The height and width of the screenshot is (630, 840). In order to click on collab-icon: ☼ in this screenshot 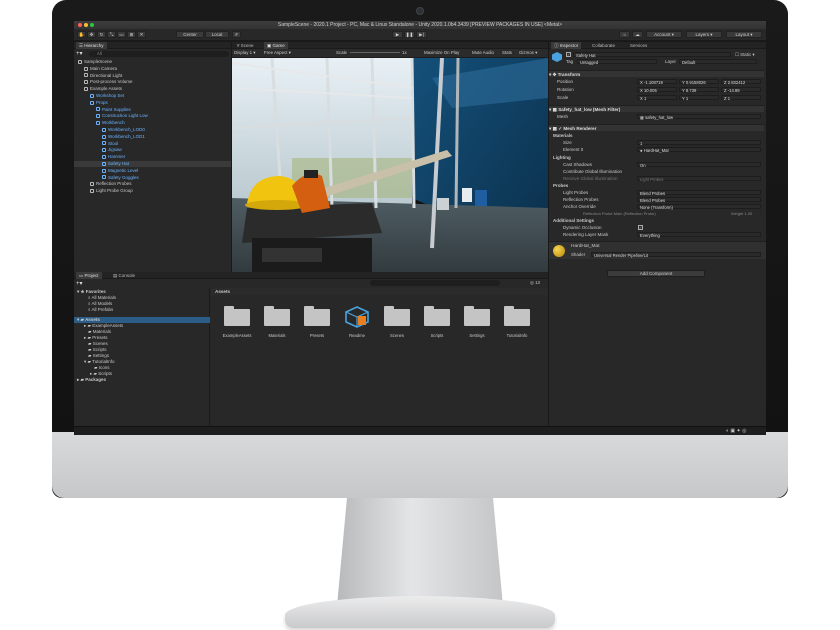, I will do `click(624, 34)`.